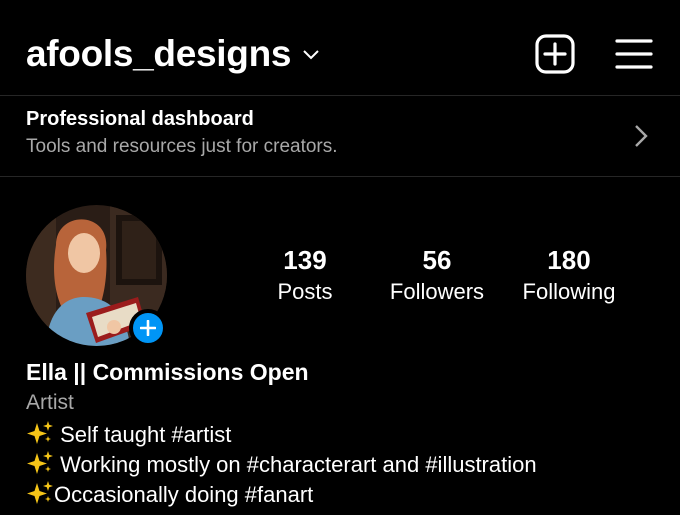 Image resolution: width=680 pixels, height=515 pixels. I want to click on add-story-button, so click(148, 328).